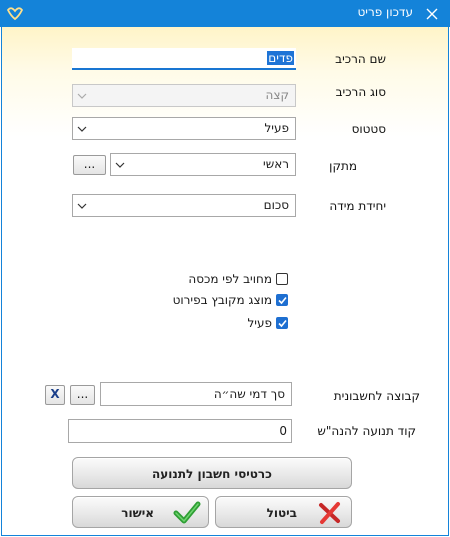  I want to click on title-bar: עדכון פריט, so click(225, 13).